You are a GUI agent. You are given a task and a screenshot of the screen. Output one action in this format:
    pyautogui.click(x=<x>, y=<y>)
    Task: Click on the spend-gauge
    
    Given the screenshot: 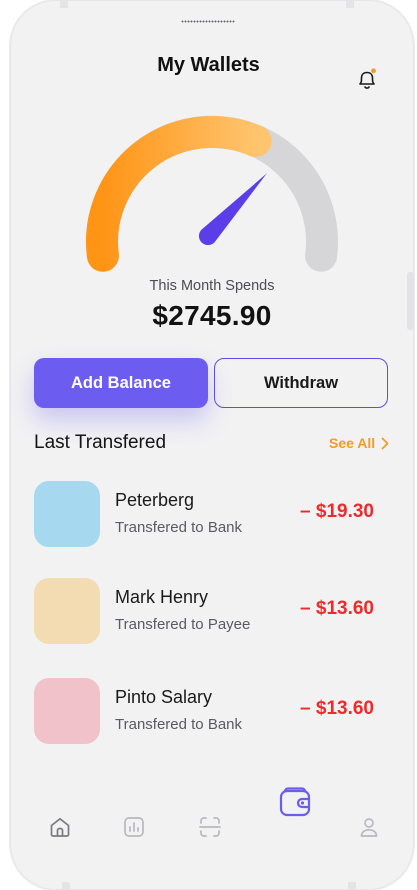 What is the action you would take?
    pyautogui.click(x=212, y=193)
    